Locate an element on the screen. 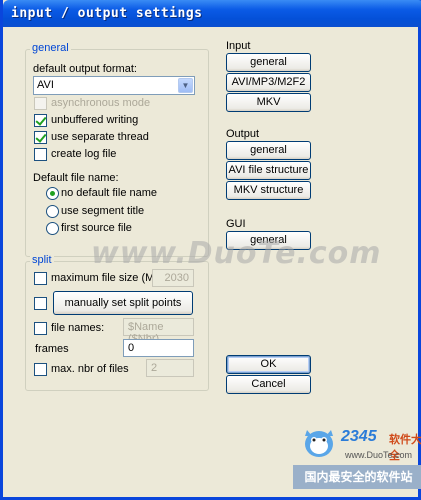 The width and height of the screenshot is (421, 500). logo-slogan: 国内最安全的软件站 is located at coordinates (357, 477).